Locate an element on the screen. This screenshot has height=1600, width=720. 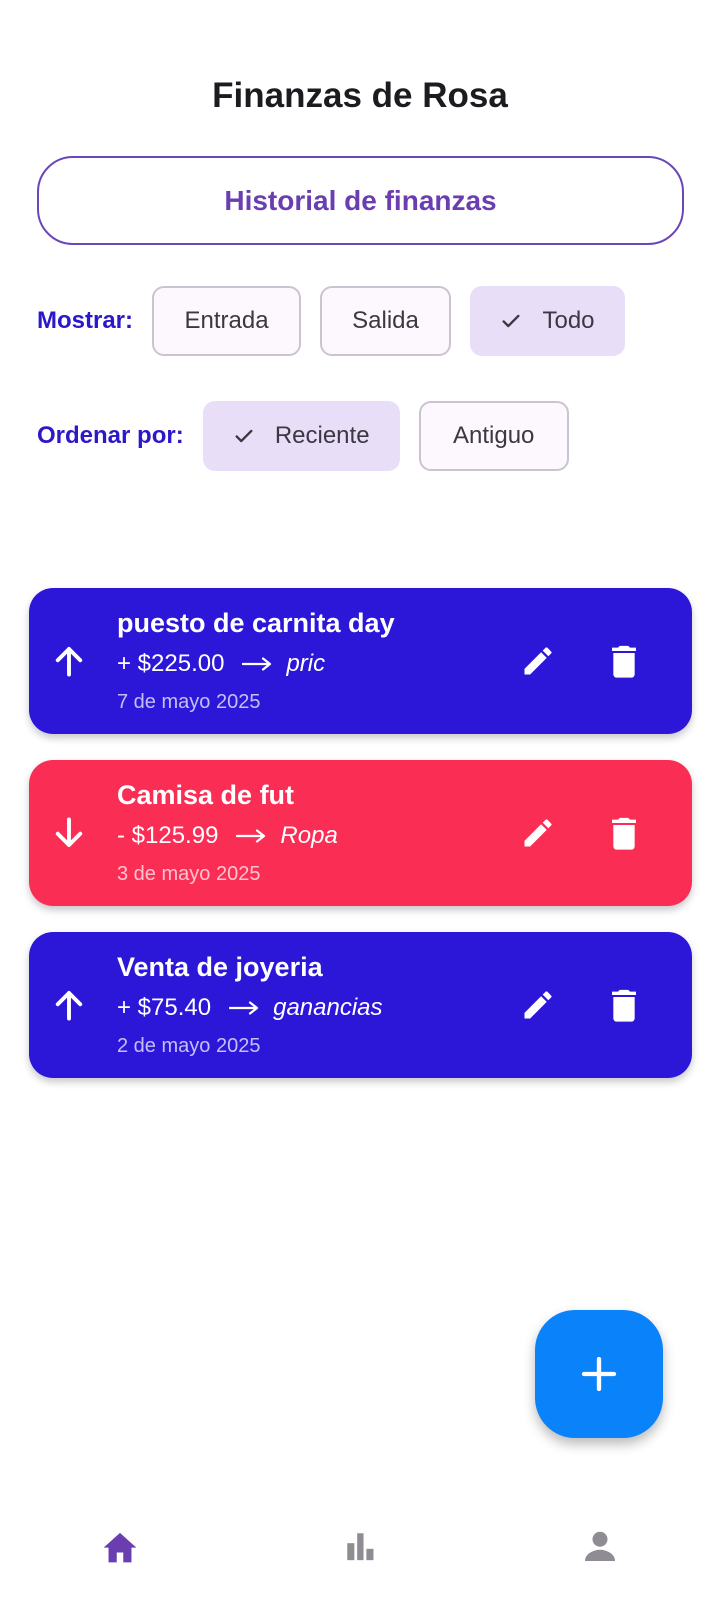
transaction-amount: + $75.40 is located at coordinates (164, 1007).